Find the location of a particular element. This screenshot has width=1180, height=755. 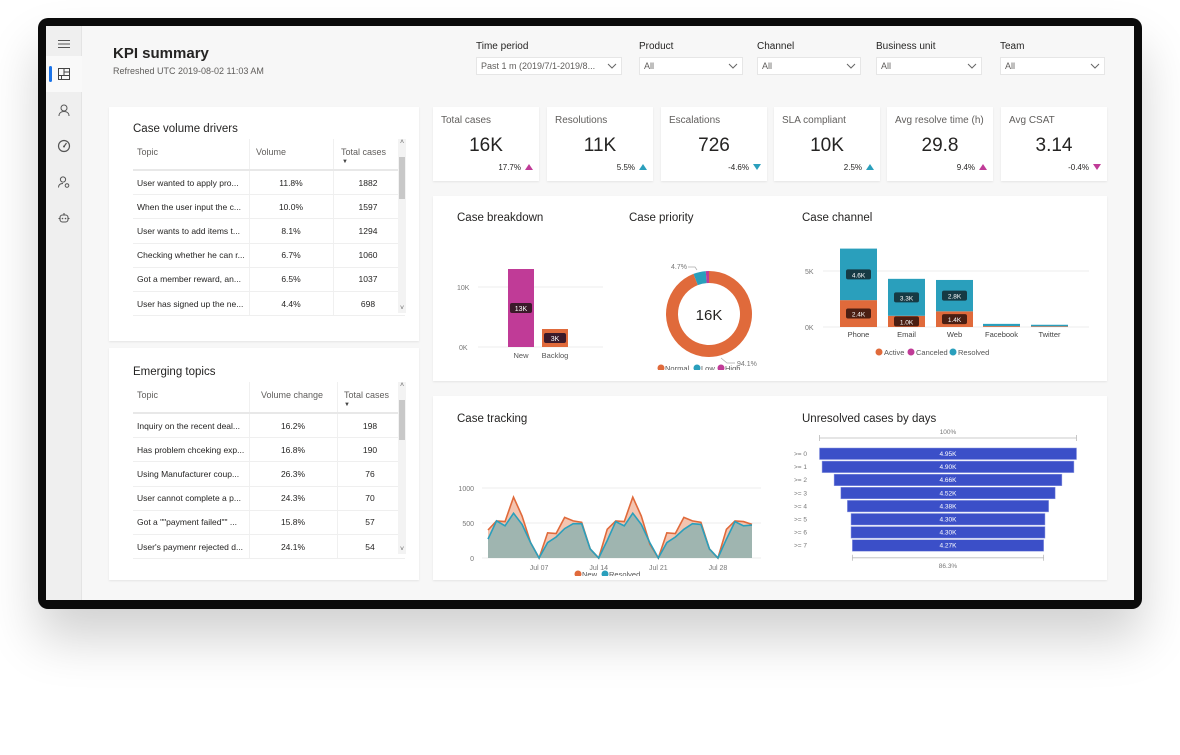

legend-label: Resolved is located at coordinates (973, 352).